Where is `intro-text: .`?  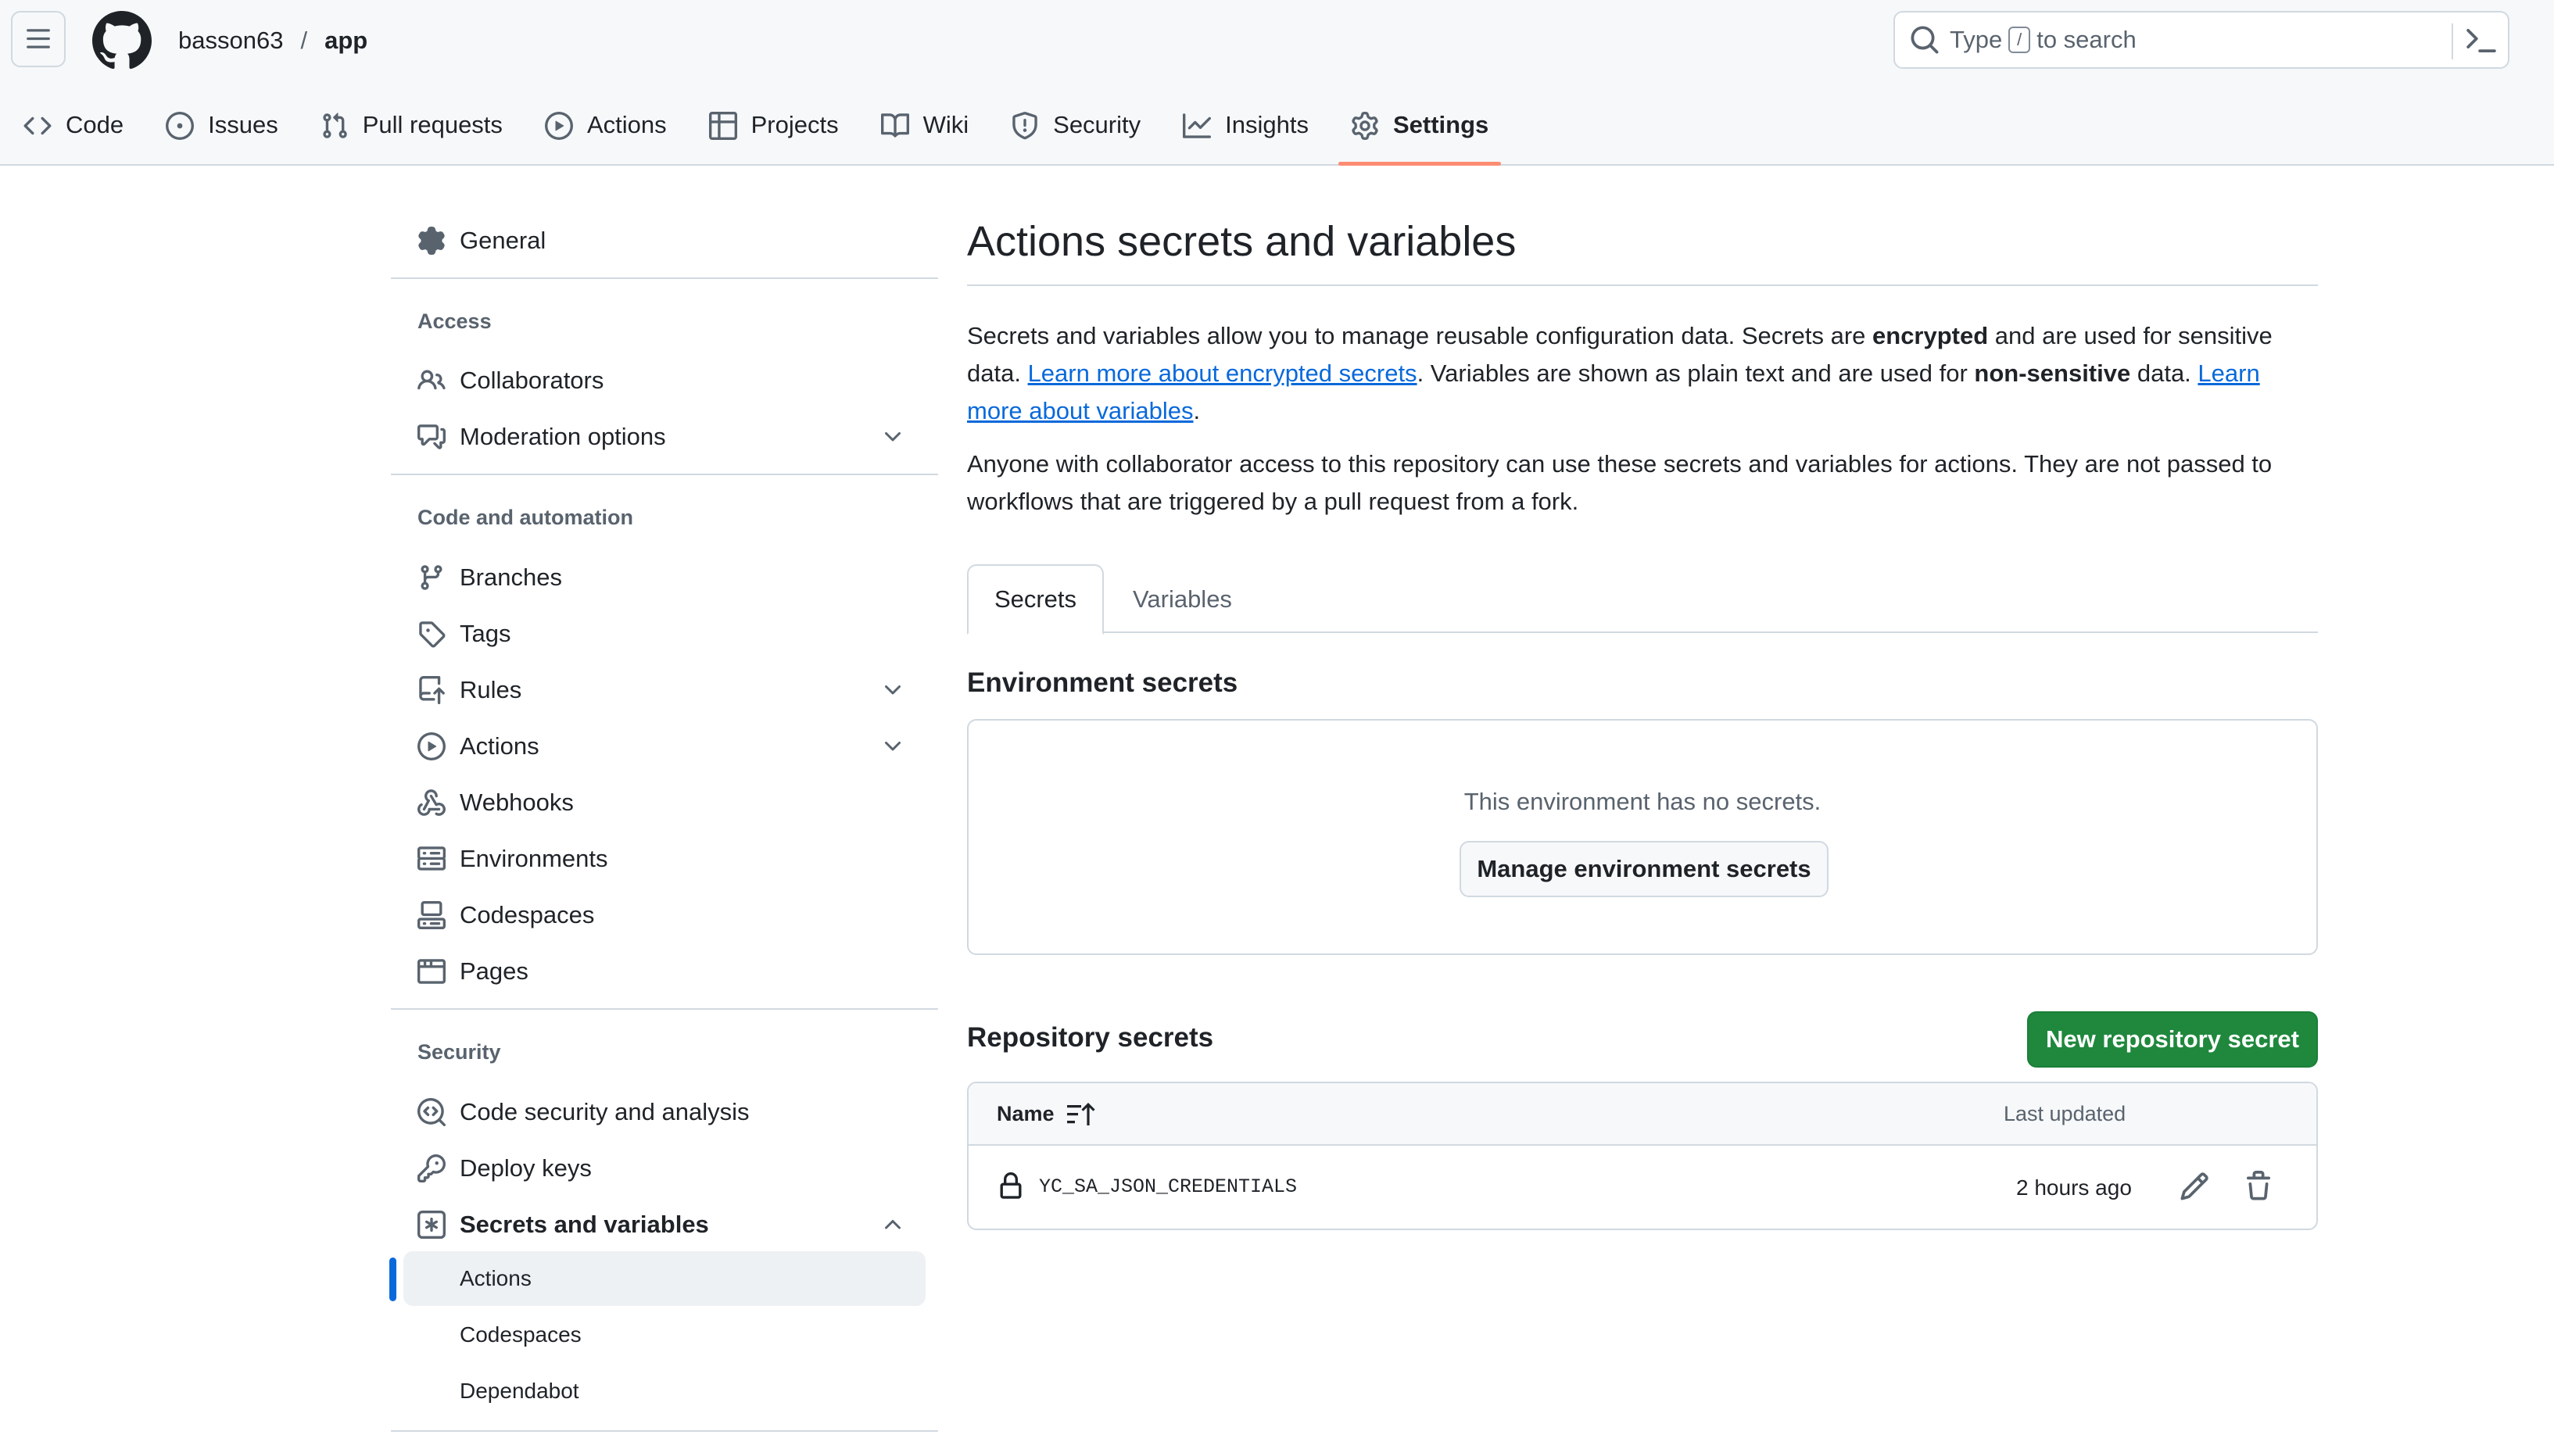
intro-text: . is located at coordinates (1197, 410).